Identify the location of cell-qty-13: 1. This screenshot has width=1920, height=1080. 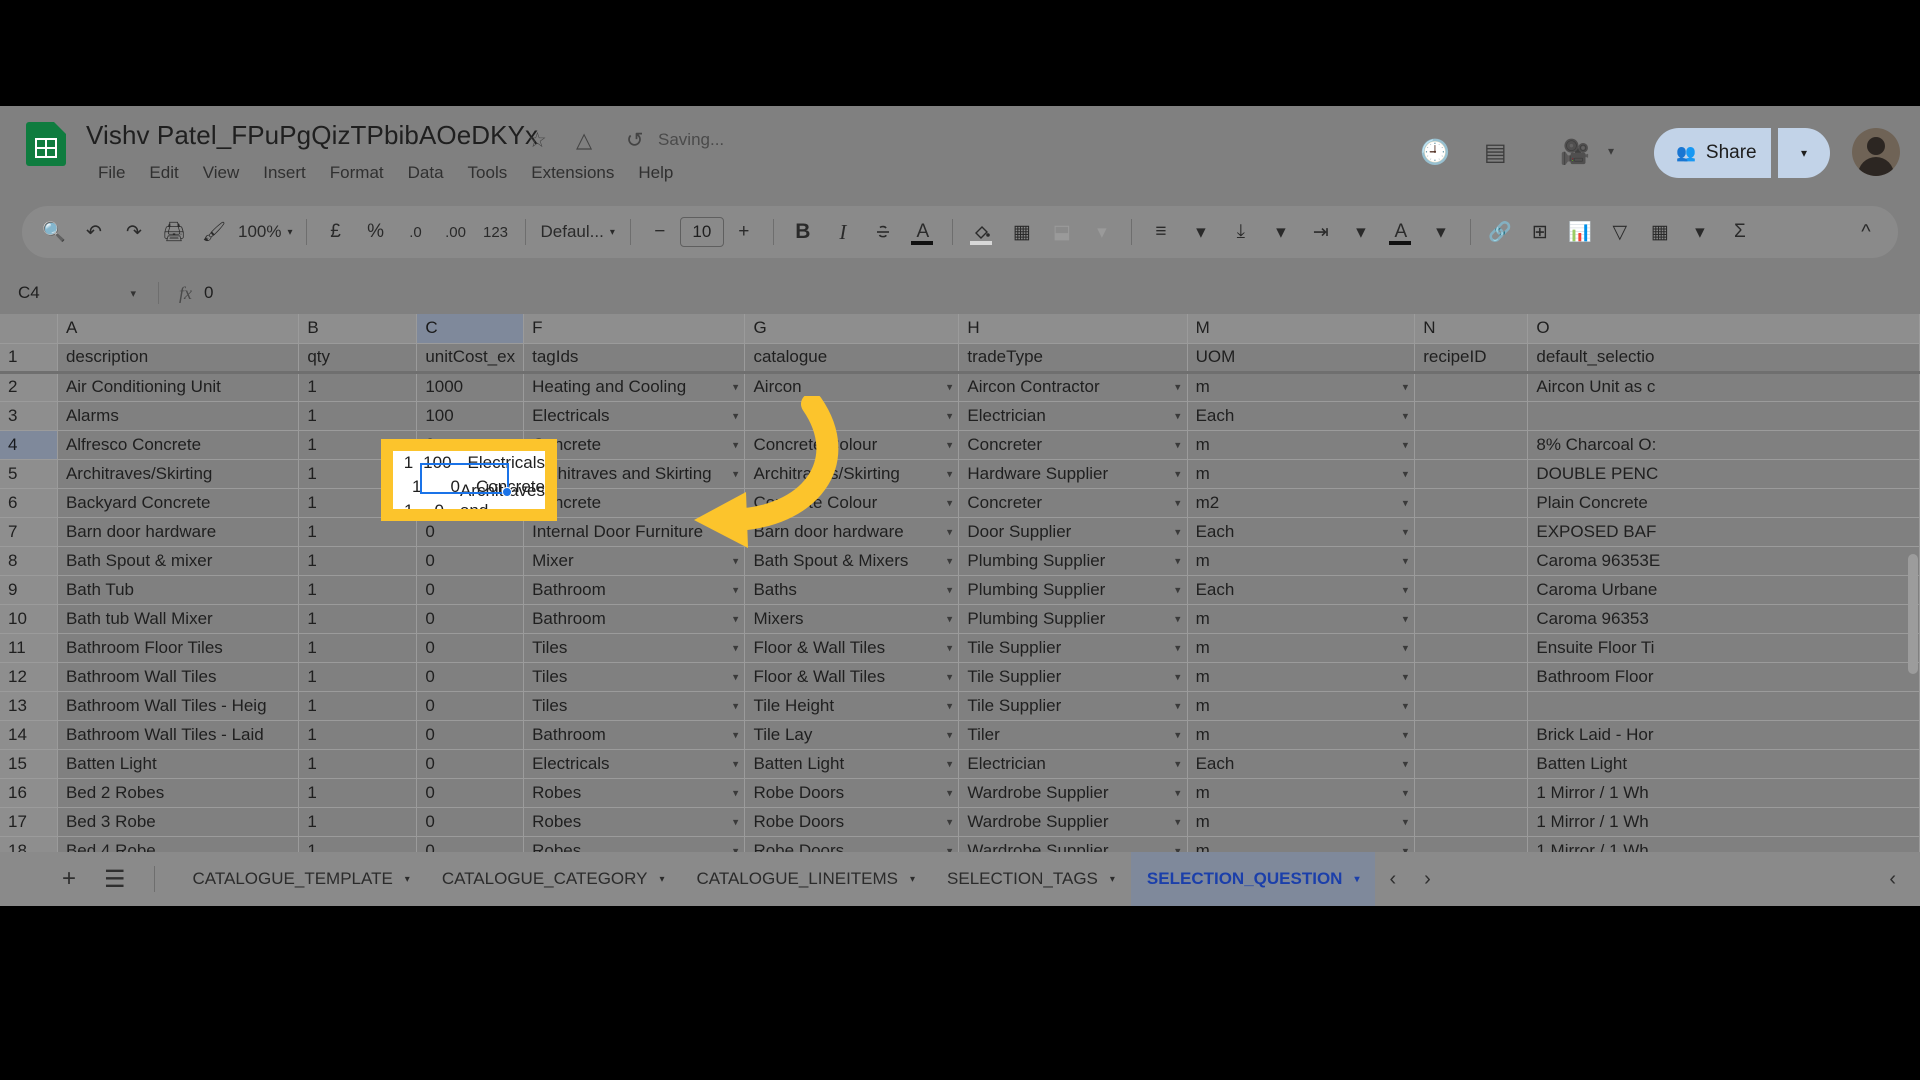
(358, 706).